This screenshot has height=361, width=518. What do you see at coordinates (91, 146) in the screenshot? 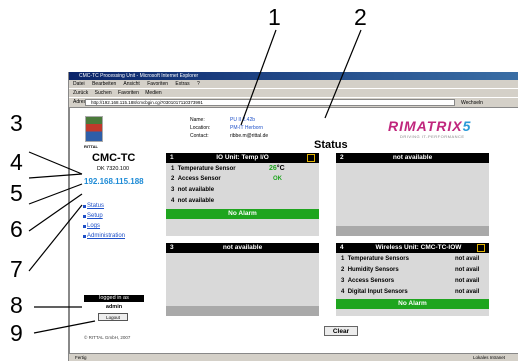
I see `logo-text: RITTAL` at bounding box center [91, 146].